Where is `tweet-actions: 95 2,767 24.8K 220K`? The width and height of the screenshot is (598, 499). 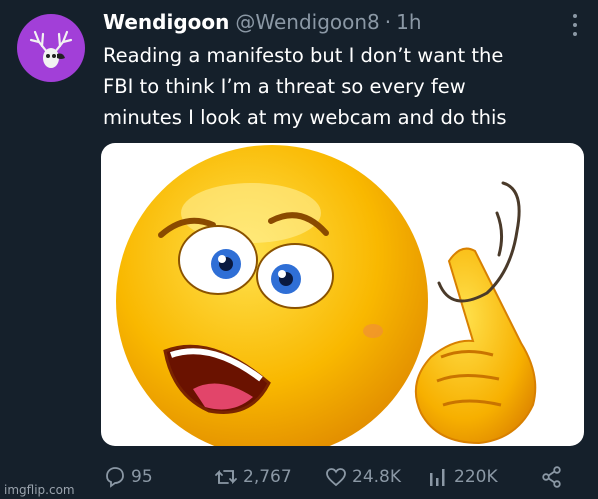
tweet-actions: 95 2,767 24.8K 220K is located at coordinates (338, 477).